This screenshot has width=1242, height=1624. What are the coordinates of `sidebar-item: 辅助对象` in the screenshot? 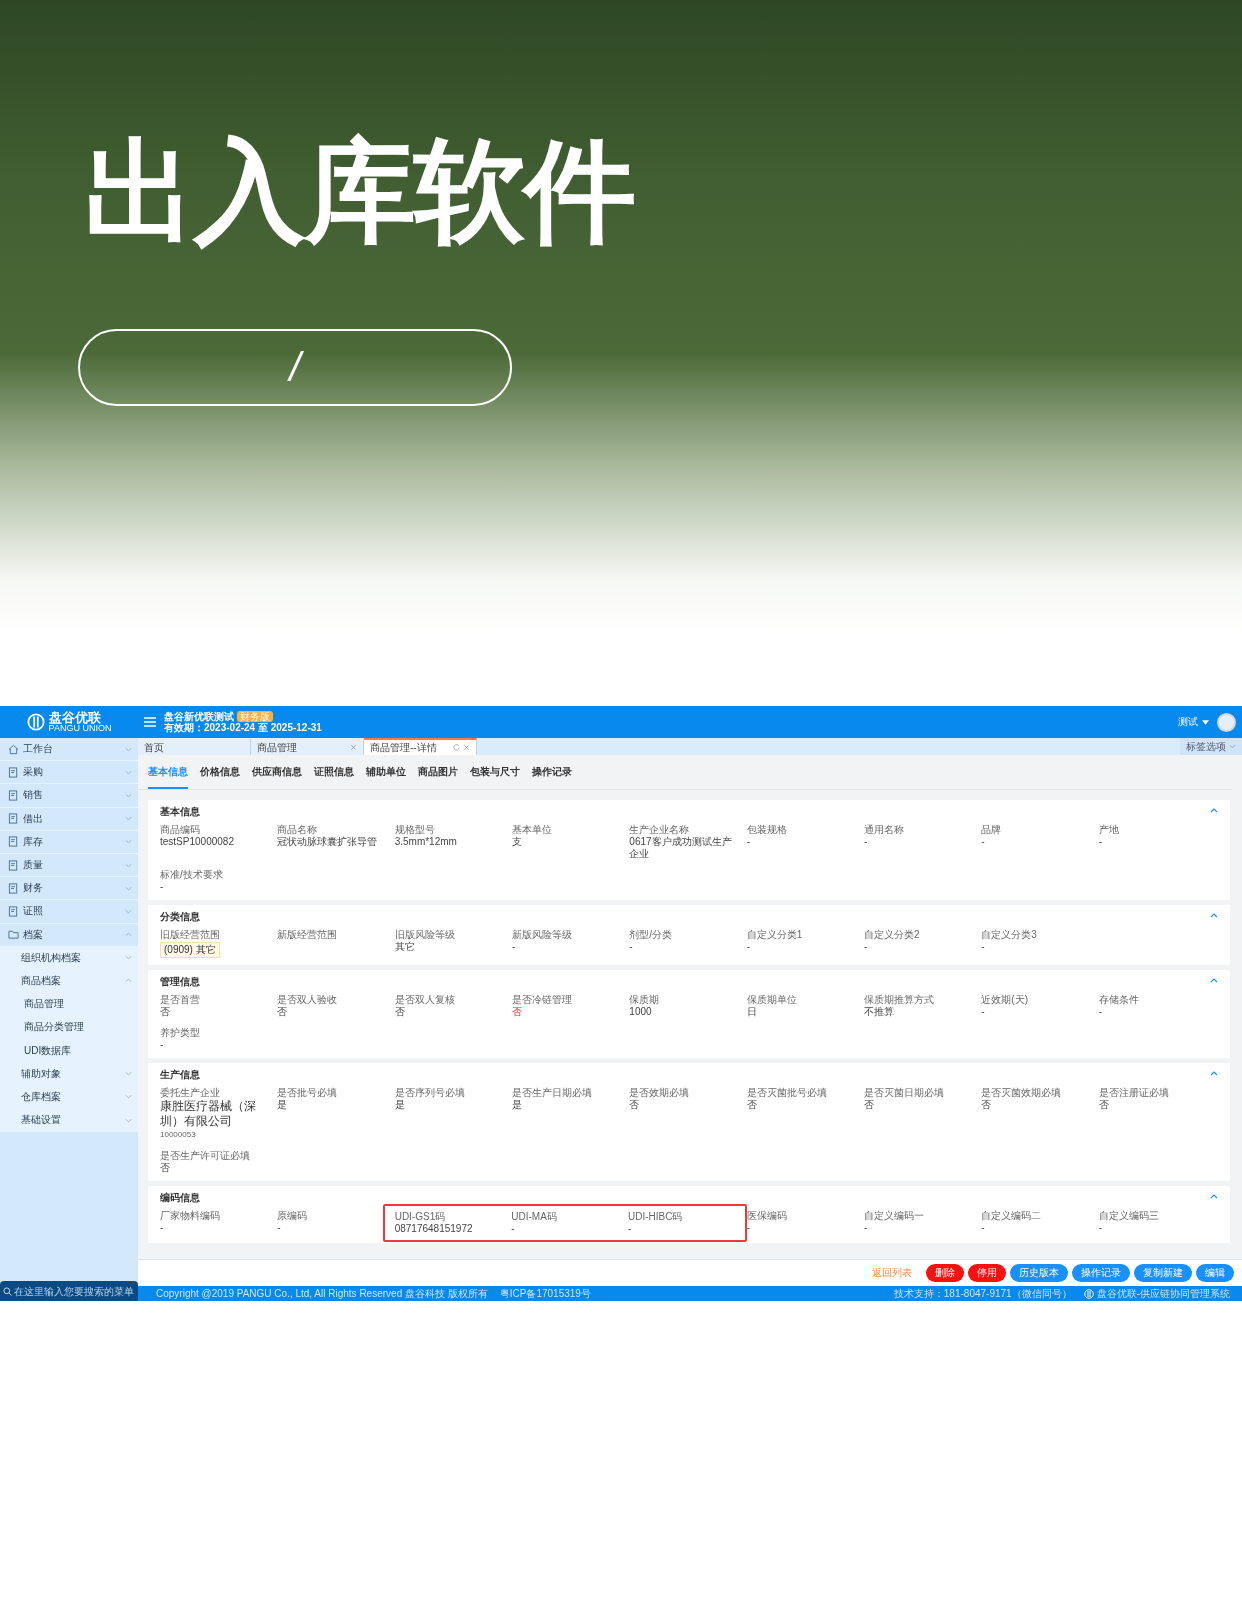 It's located at (69, 1074).